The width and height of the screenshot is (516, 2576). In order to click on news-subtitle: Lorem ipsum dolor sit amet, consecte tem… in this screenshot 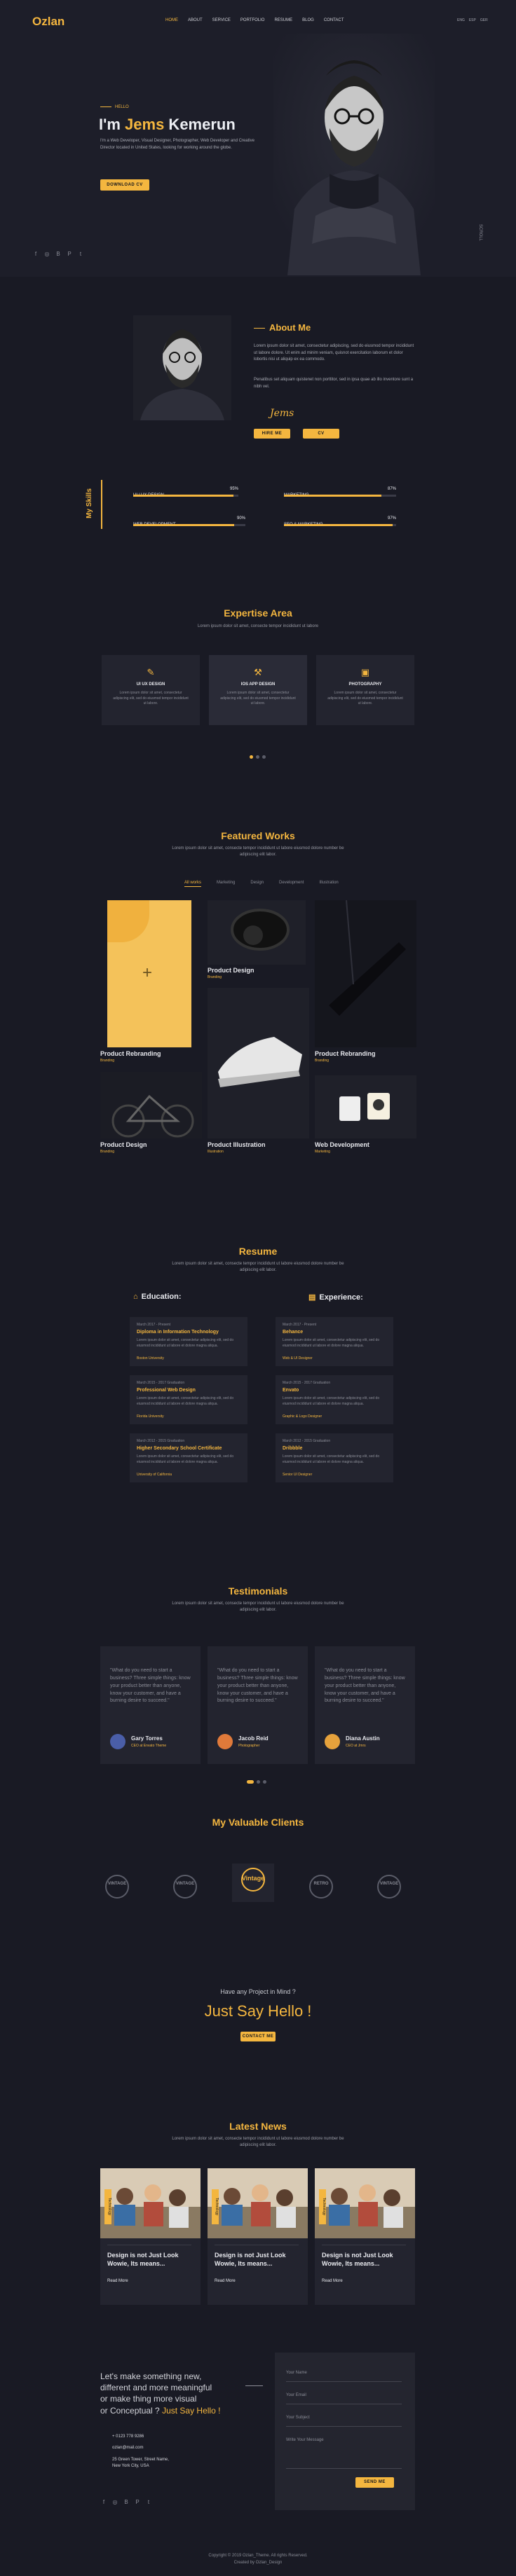, I will do `click(258, 2142)`.